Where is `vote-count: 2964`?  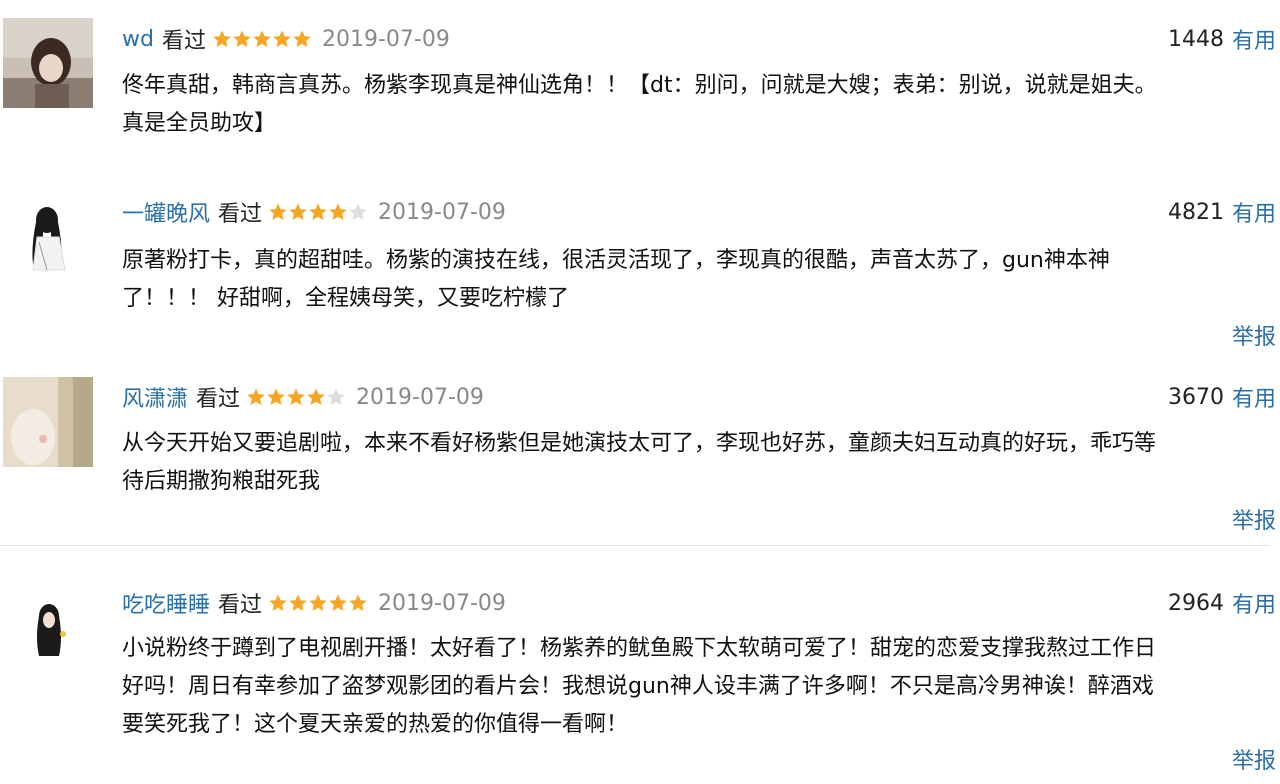 vote-count: 2964 is located at coordinates (1195, 603).